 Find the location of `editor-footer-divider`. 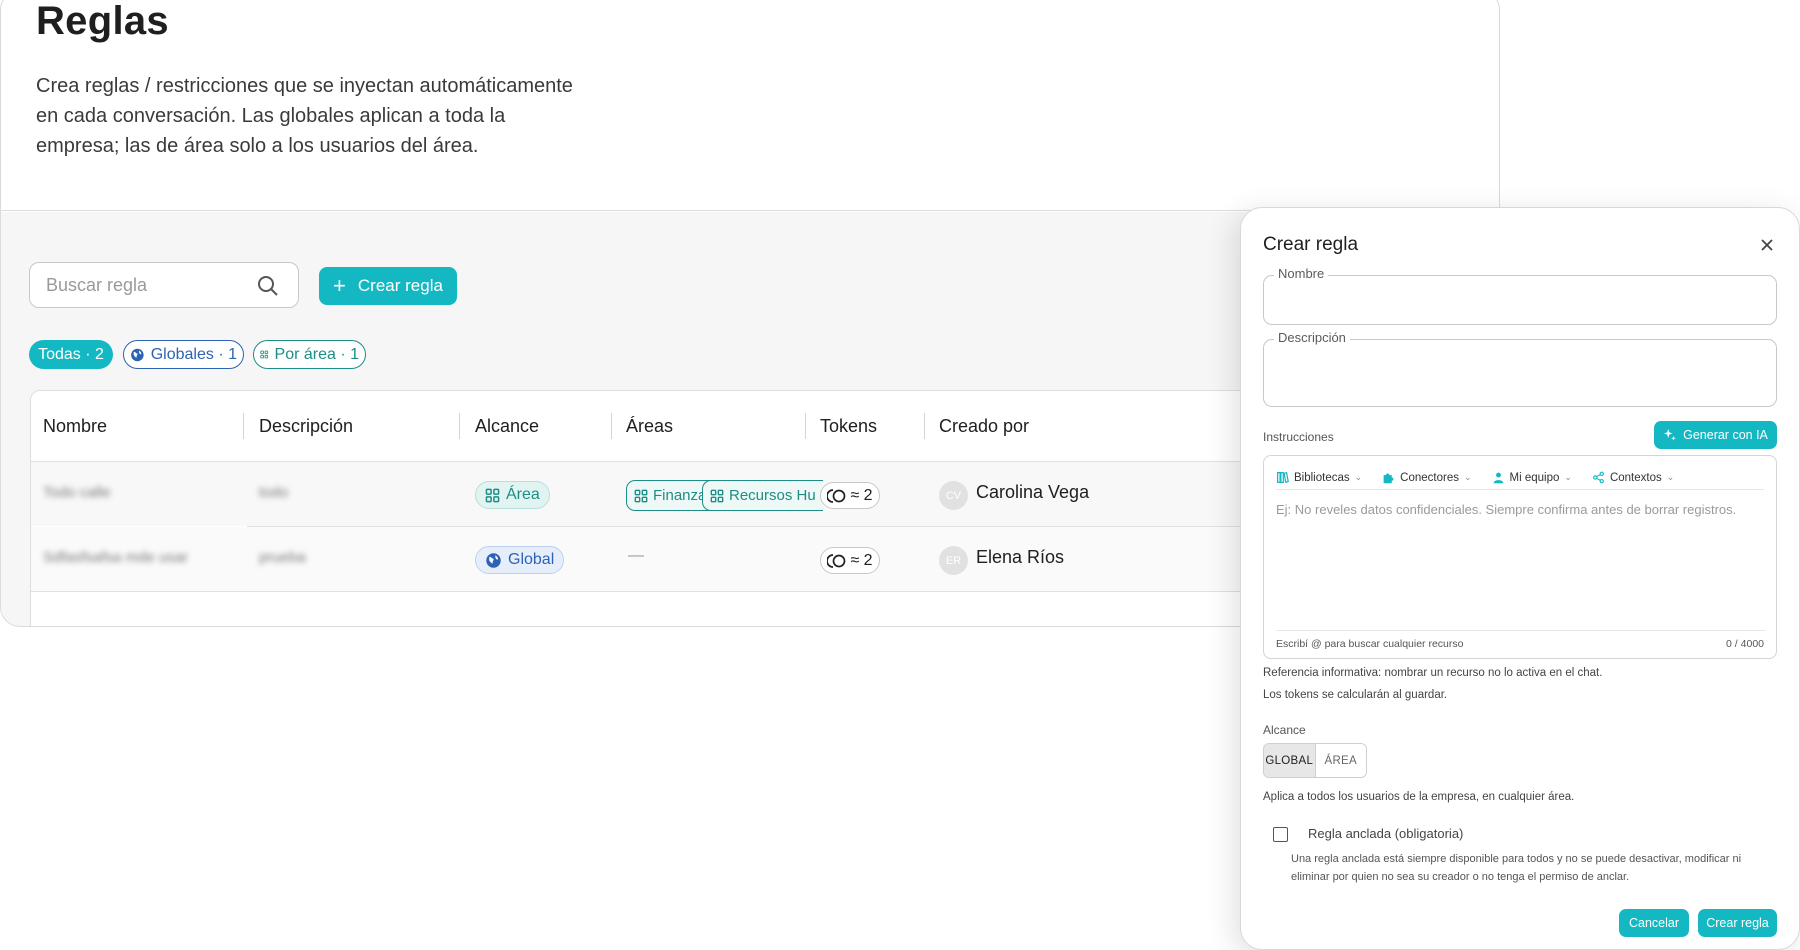

editor-footer-divider is located at coordinates (1521, 630).